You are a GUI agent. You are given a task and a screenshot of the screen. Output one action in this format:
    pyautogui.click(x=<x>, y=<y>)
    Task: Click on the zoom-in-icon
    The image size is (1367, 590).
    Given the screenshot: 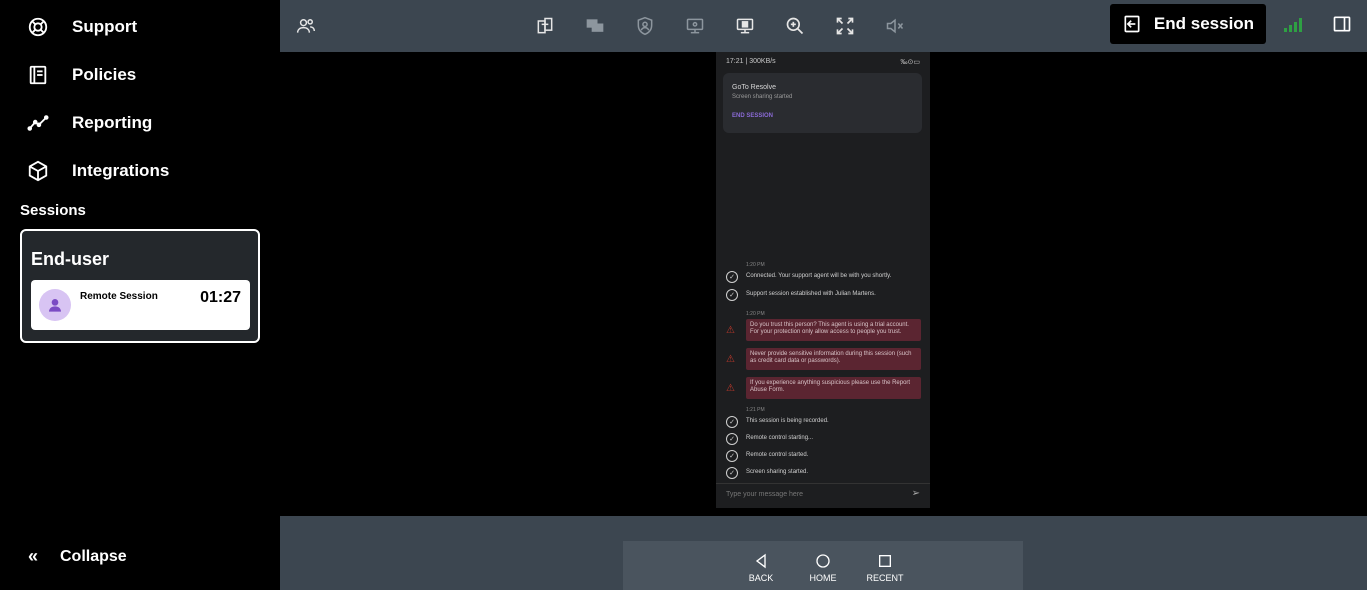 What is the action you would take?
    pyautogui.click(x=795, y=26)
    